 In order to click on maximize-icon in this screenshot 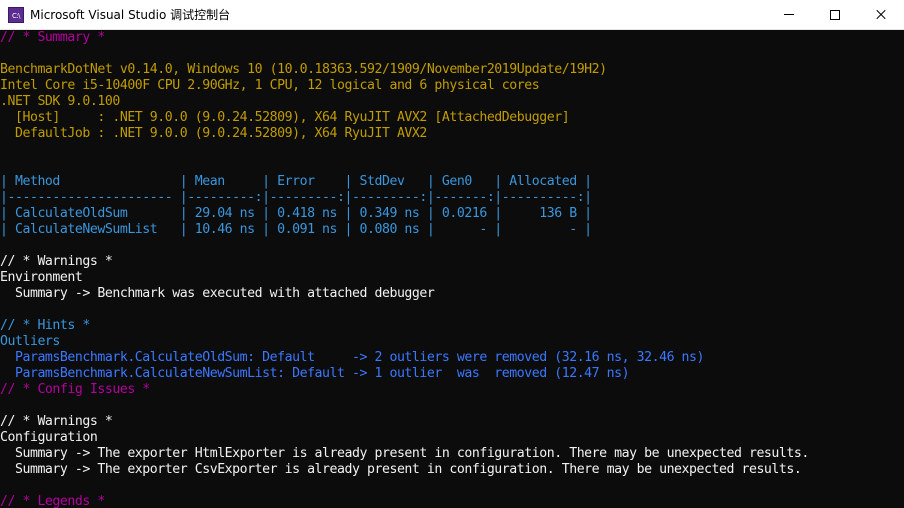, I will do `click(835, 15)`.